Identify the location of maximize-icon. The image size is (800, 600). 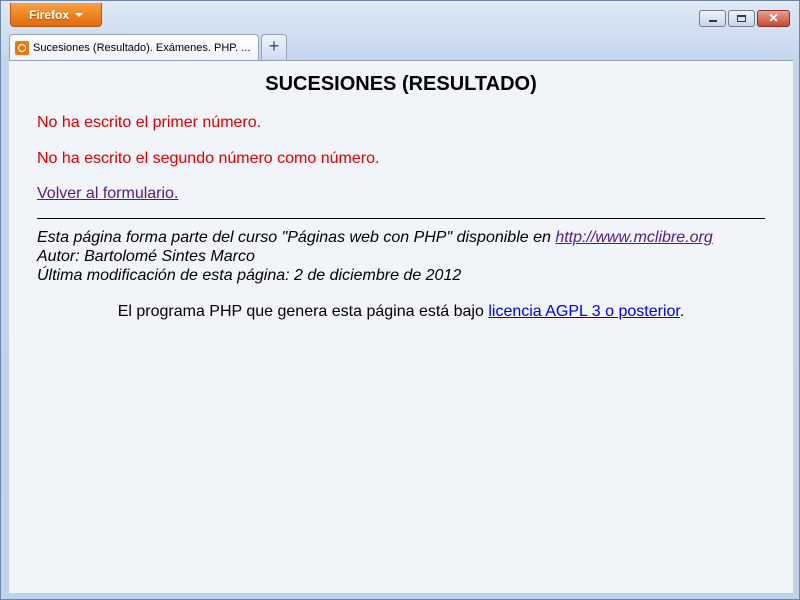
(741, 18).